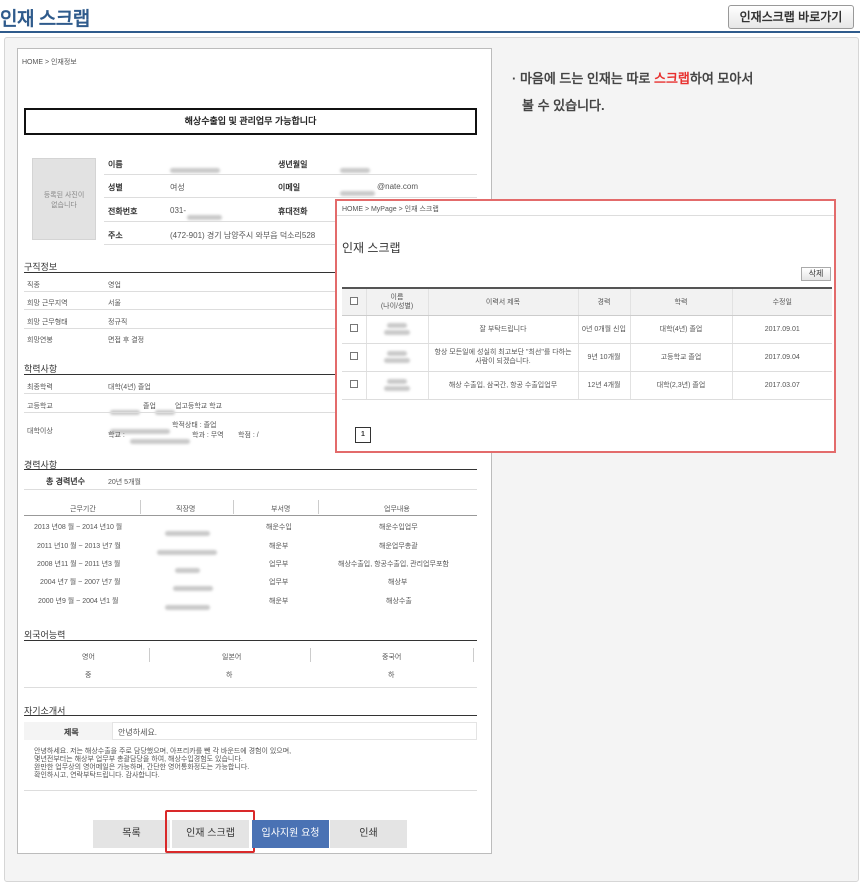  I want to click on univ-school-label: 학교 :, so click(116, 435).